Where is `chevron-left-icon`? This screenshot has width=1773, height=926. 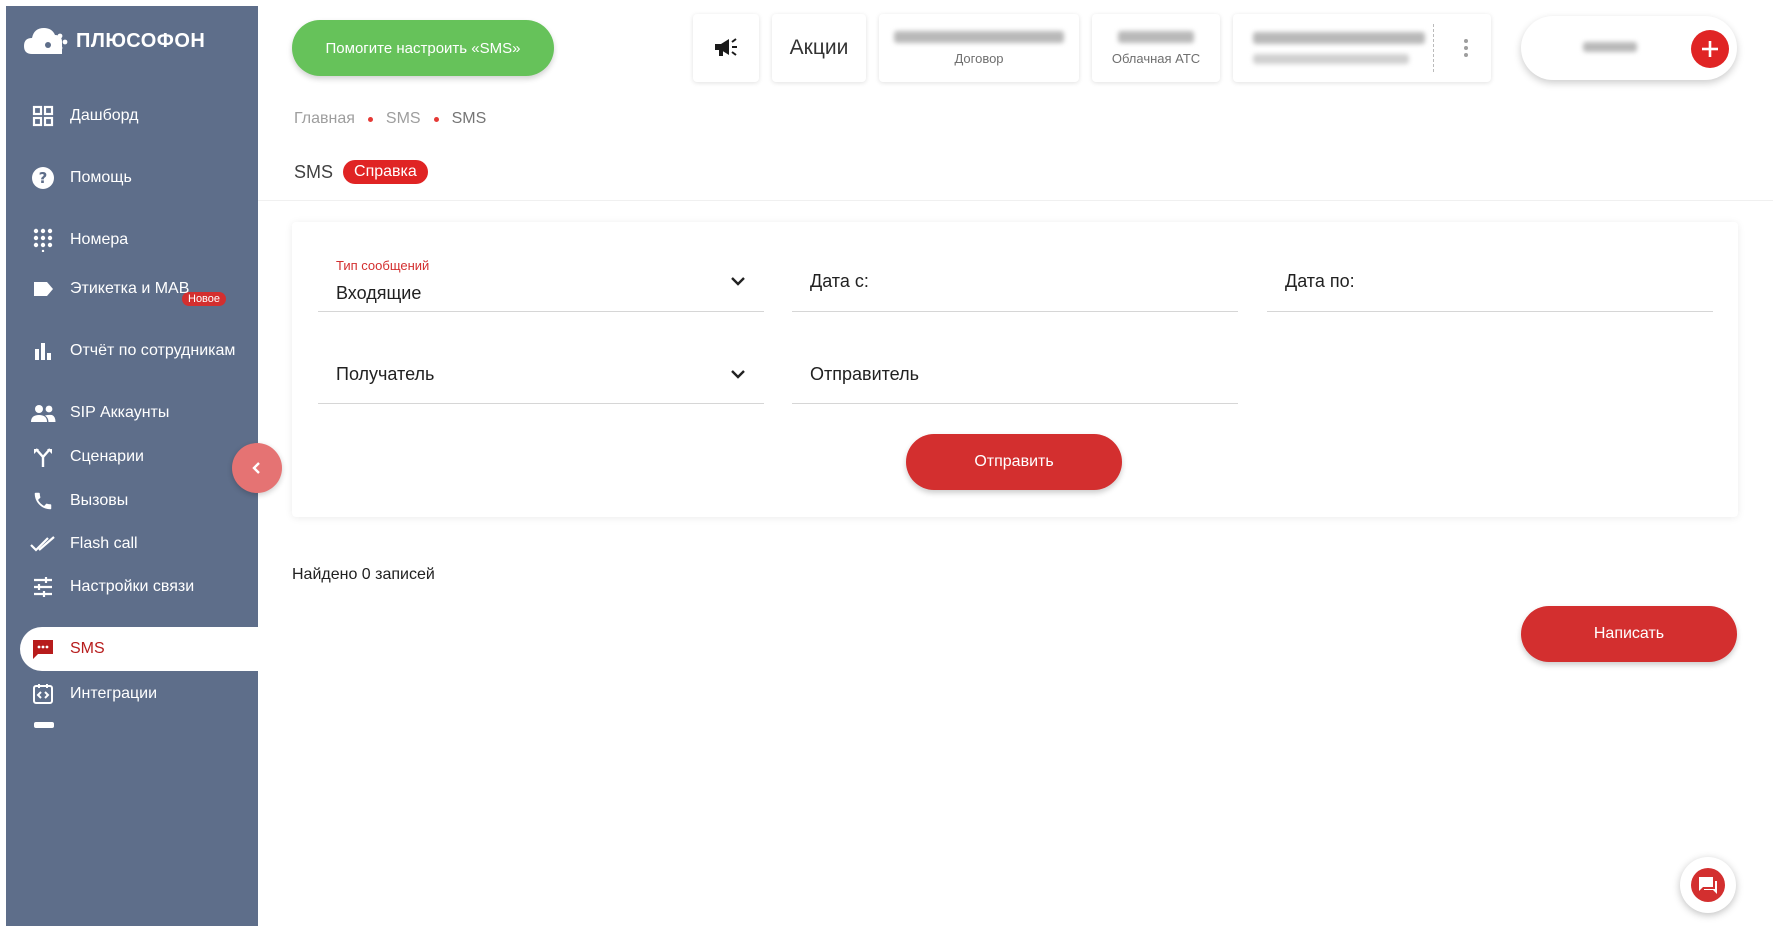 chevron-left-icon is located at coordinates (256, 468).